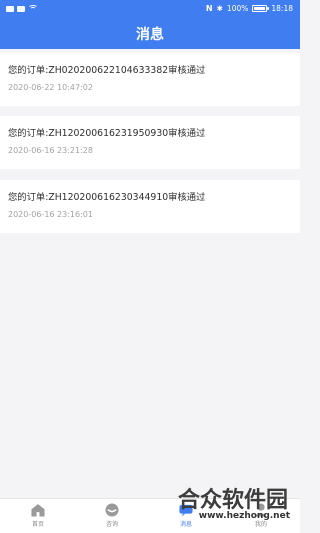 The image size is (320, 533). What do you see at coordinates (107, 133) in the screenshot?
I see `message-title: 您的订单:ZH120200616231950930审核通过` at bounding box center [107, 133].